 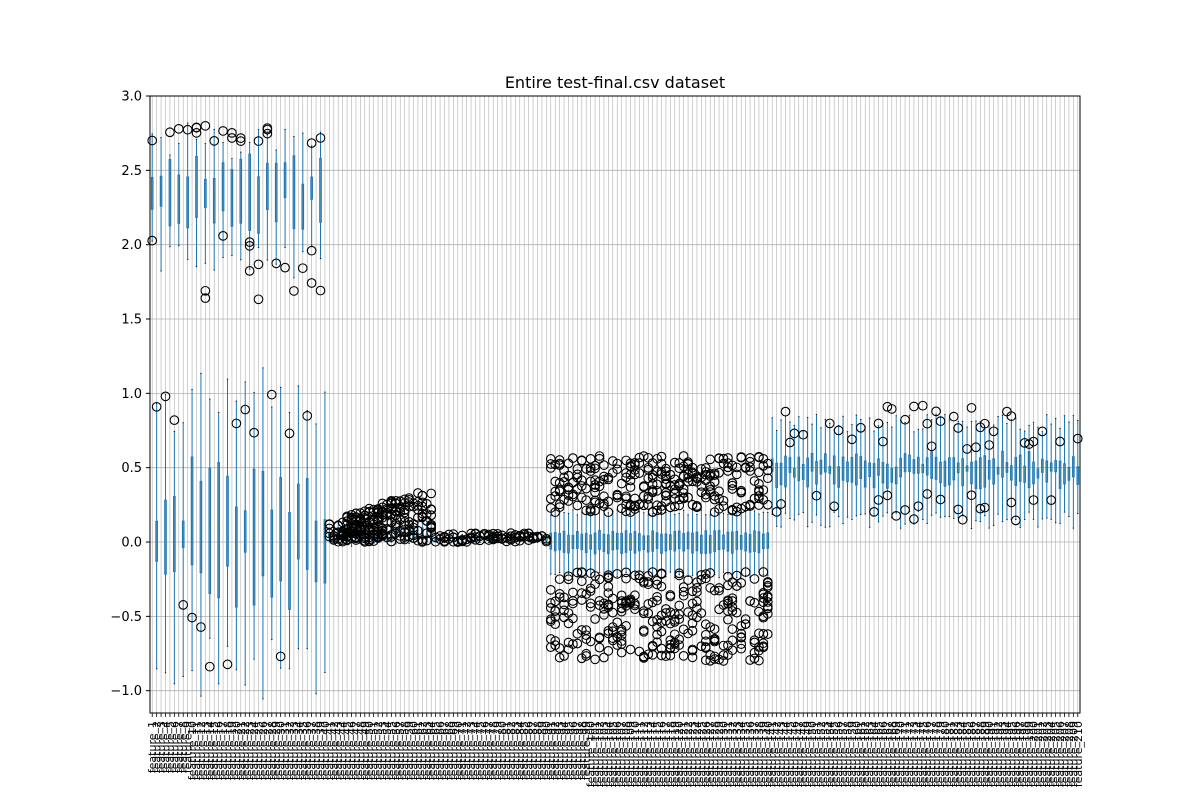 I want to click on y-tick-label: −1.0, so click(x=126, y=691).